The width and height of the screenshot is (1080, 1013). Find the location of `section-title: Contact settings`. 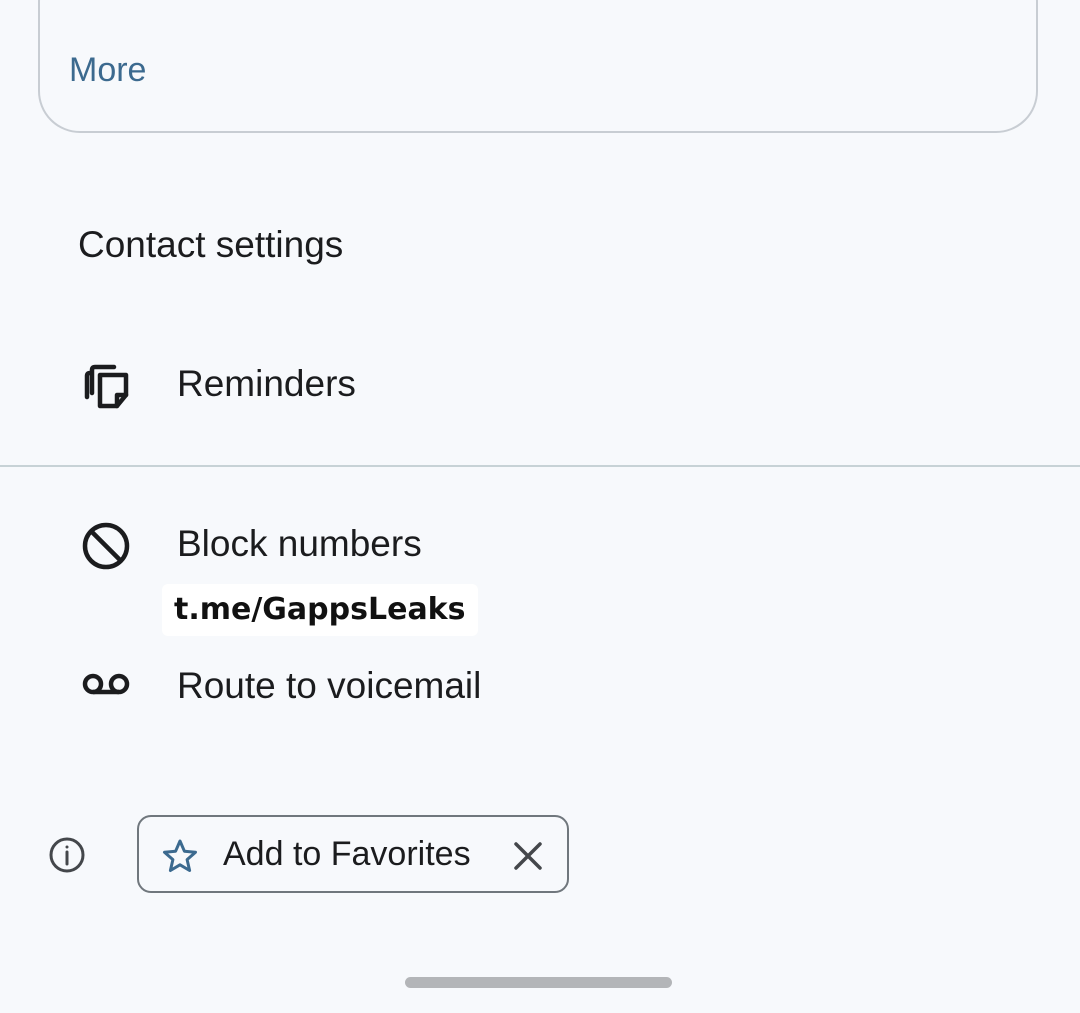

section-title: Contact settings is located at coordinates (211, 244).